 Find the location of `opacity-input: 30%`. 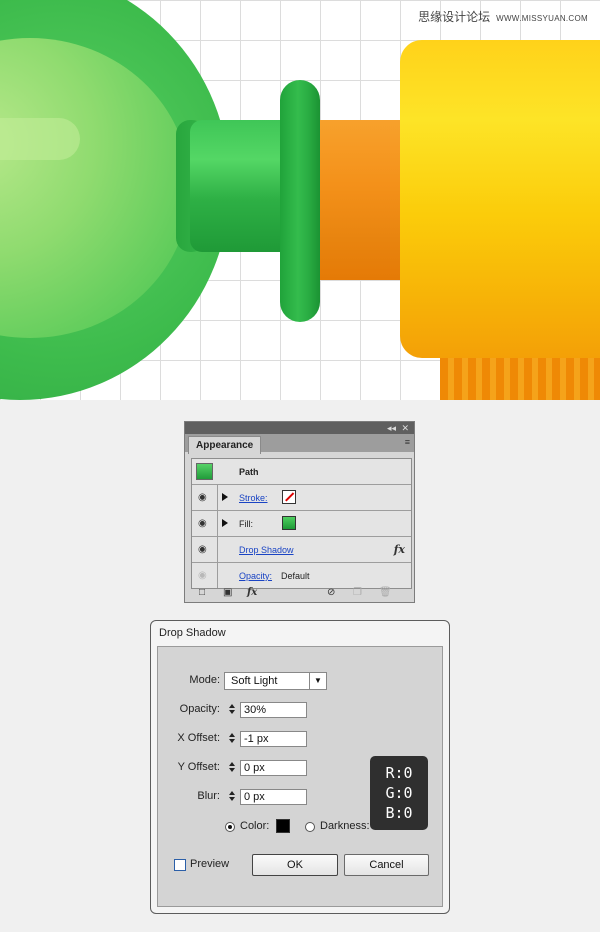

opacity-input: 30% is located at coordinates (273, 710).